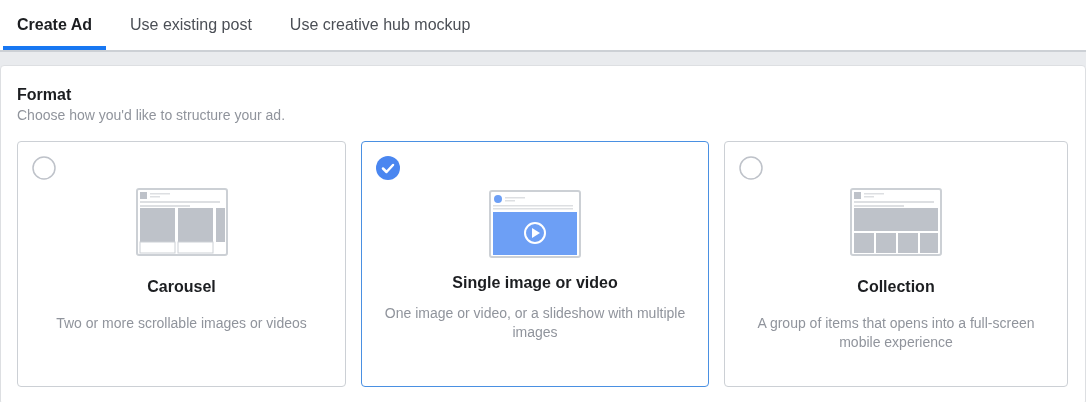 Image resolution: width=1086 pixels, height=402 pixels. I want to click on option-title: Collection, so click(896, 287).